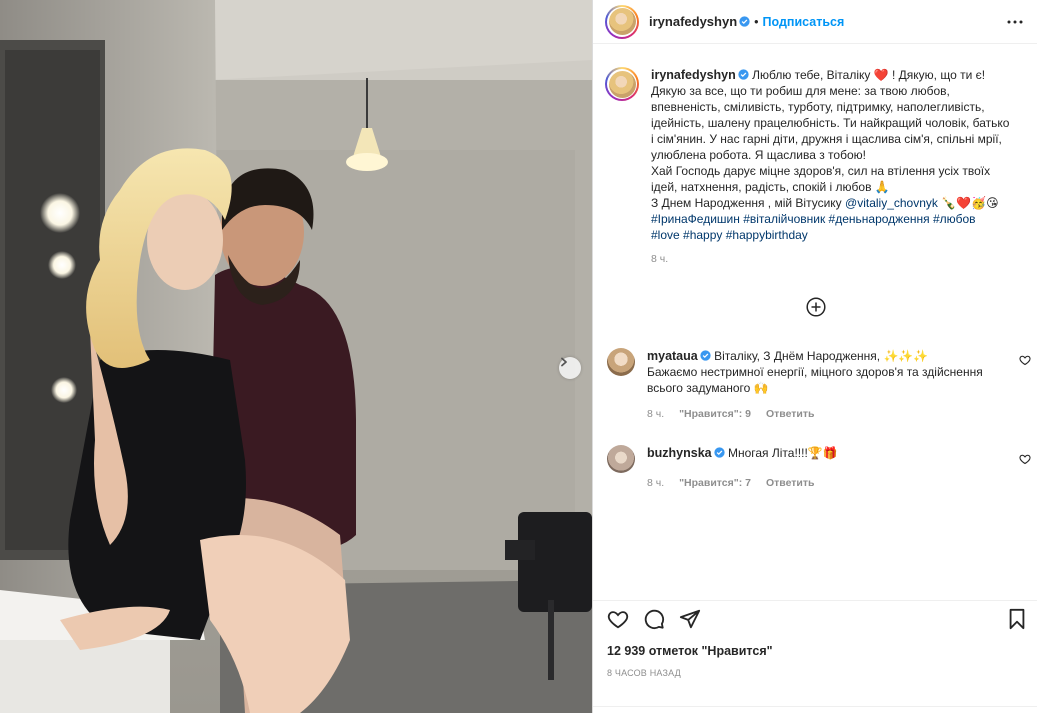 The height and width of the screenshot is (713, 1037). Describe the element at coordinates (804, 22) in the screenshot. I see `follow-button: Подписаться` at that location.